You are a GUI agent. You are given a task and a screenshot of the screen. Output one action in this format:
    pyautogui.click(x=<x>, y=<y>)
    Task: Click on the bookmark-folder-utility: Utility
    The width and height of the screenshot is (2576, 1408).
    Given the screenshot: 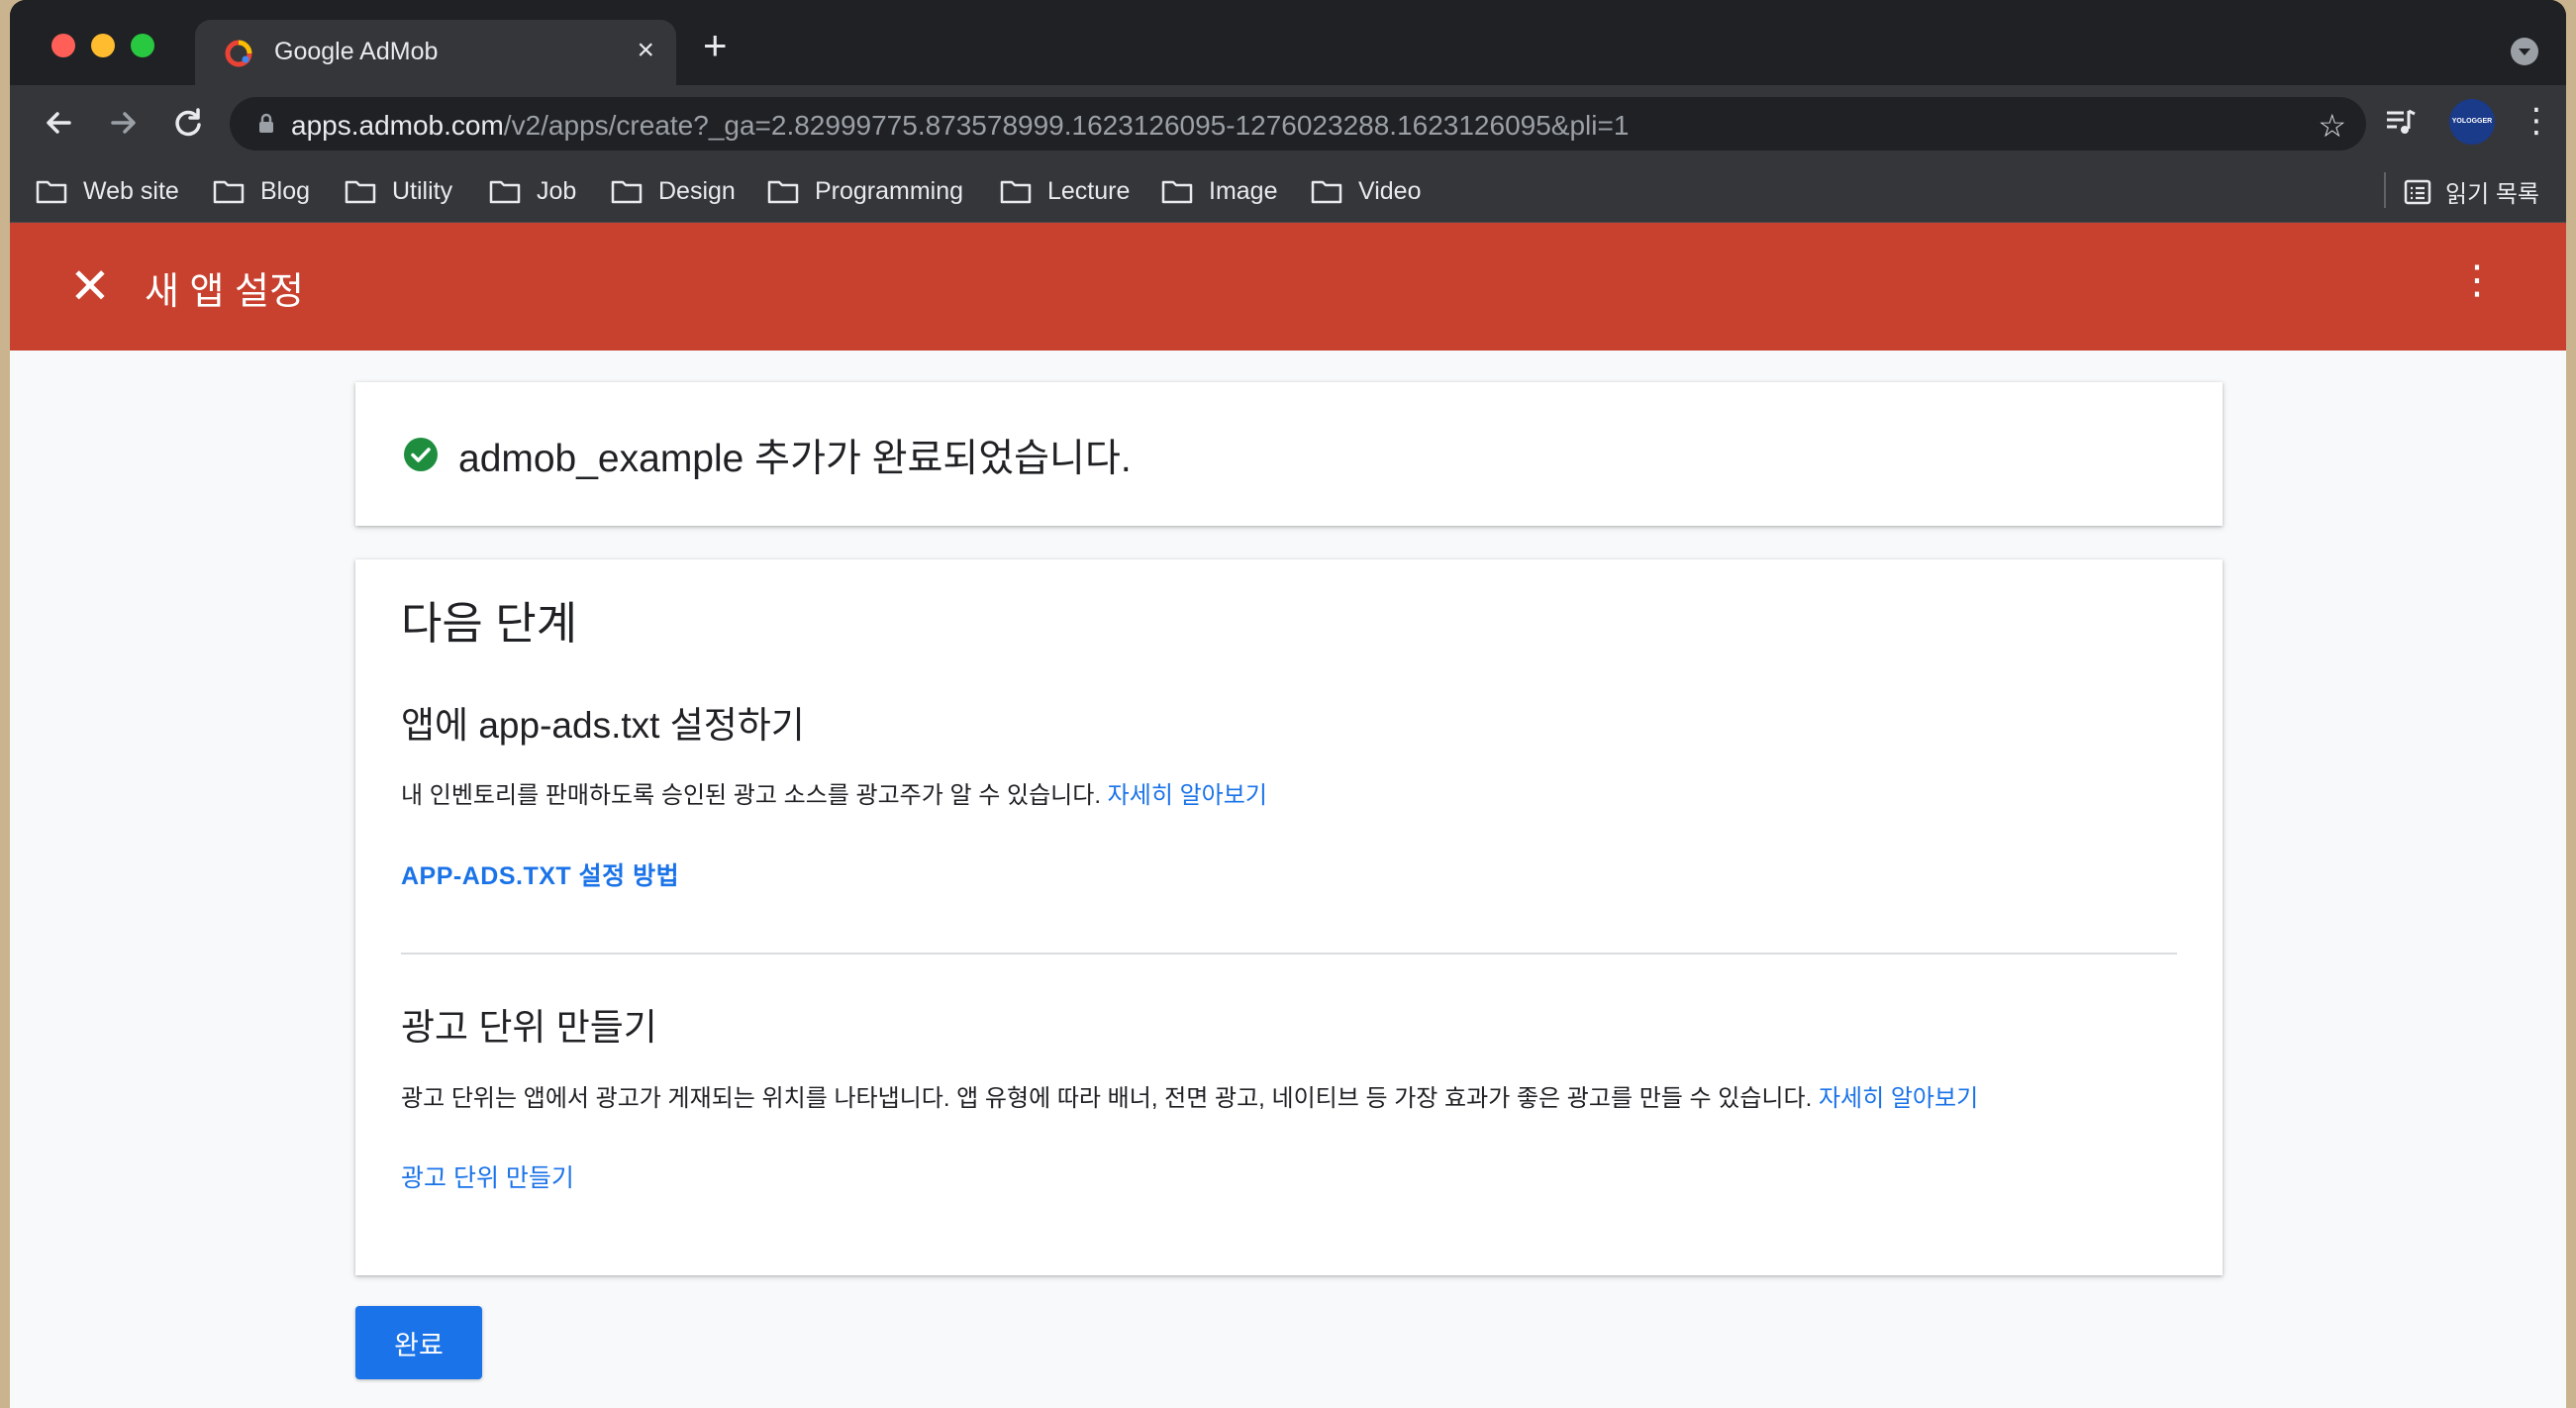 What is the action you would take?
    pyautogui.click(x=399, y=191)
    